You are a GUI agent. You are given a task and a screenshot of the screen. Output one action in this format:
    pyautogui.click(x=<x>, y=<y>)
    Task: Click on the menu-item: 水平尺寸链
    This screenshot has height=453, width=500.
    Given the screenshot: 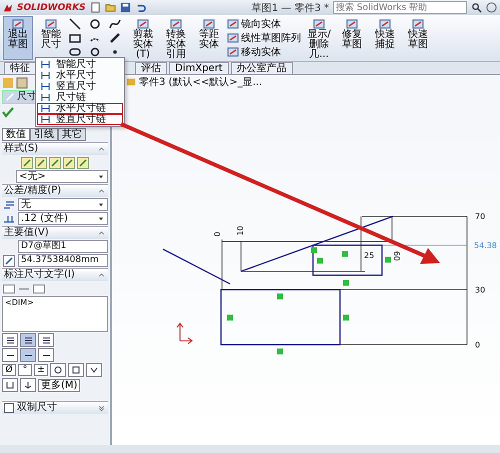 What is the action you would take?
    pyautogui.click(x=80, y=108)
    